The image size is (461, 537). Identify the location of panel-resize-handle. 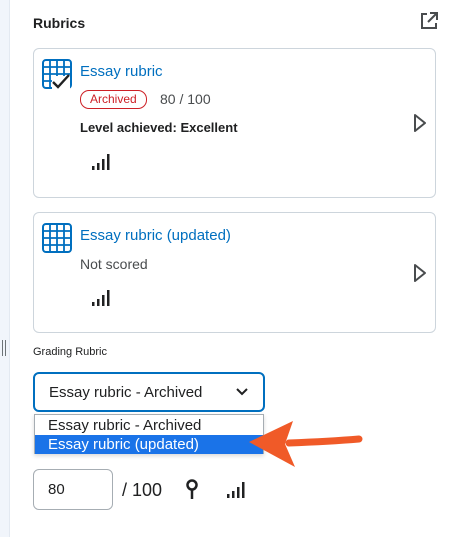
(5, 349).